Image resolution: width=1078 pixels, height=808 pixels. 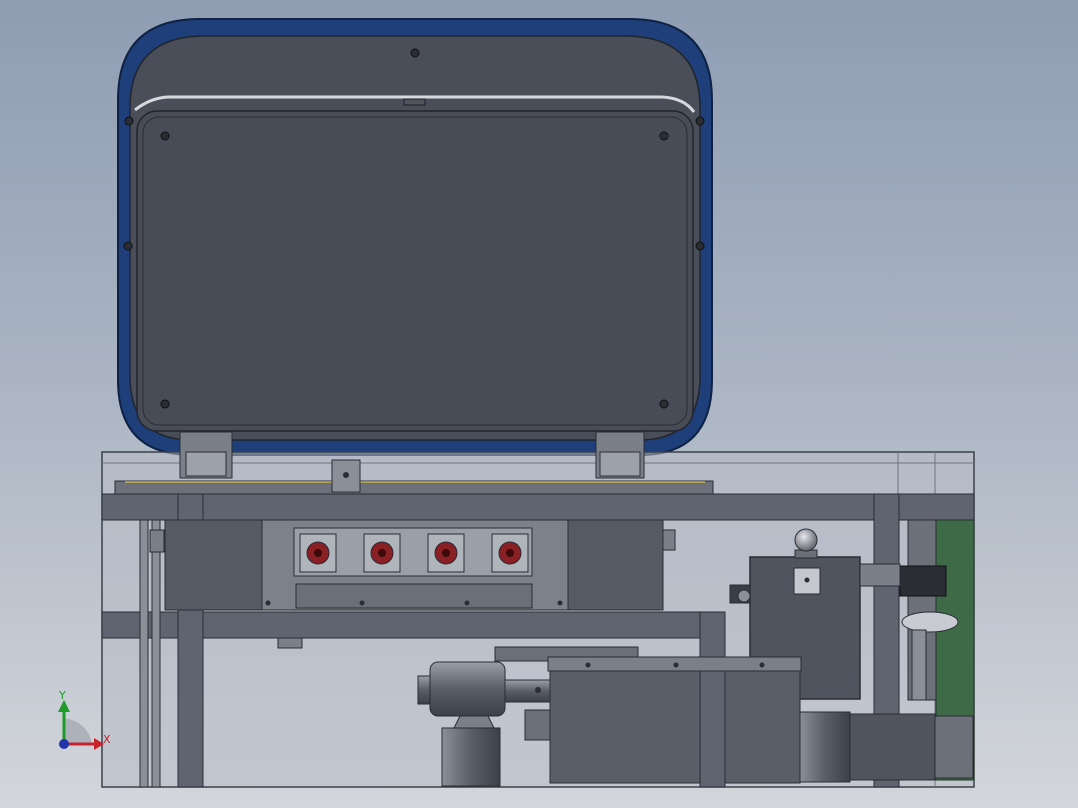 I want to click on indicator-bulb, so click(x=806, y=540).